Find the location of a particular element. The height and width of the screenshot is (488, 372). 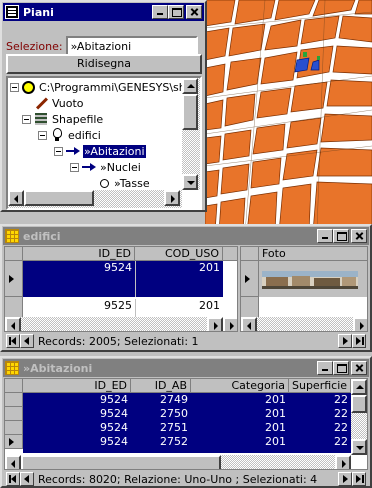

column-header-foto: Foto is located at coordinates (313, 254).